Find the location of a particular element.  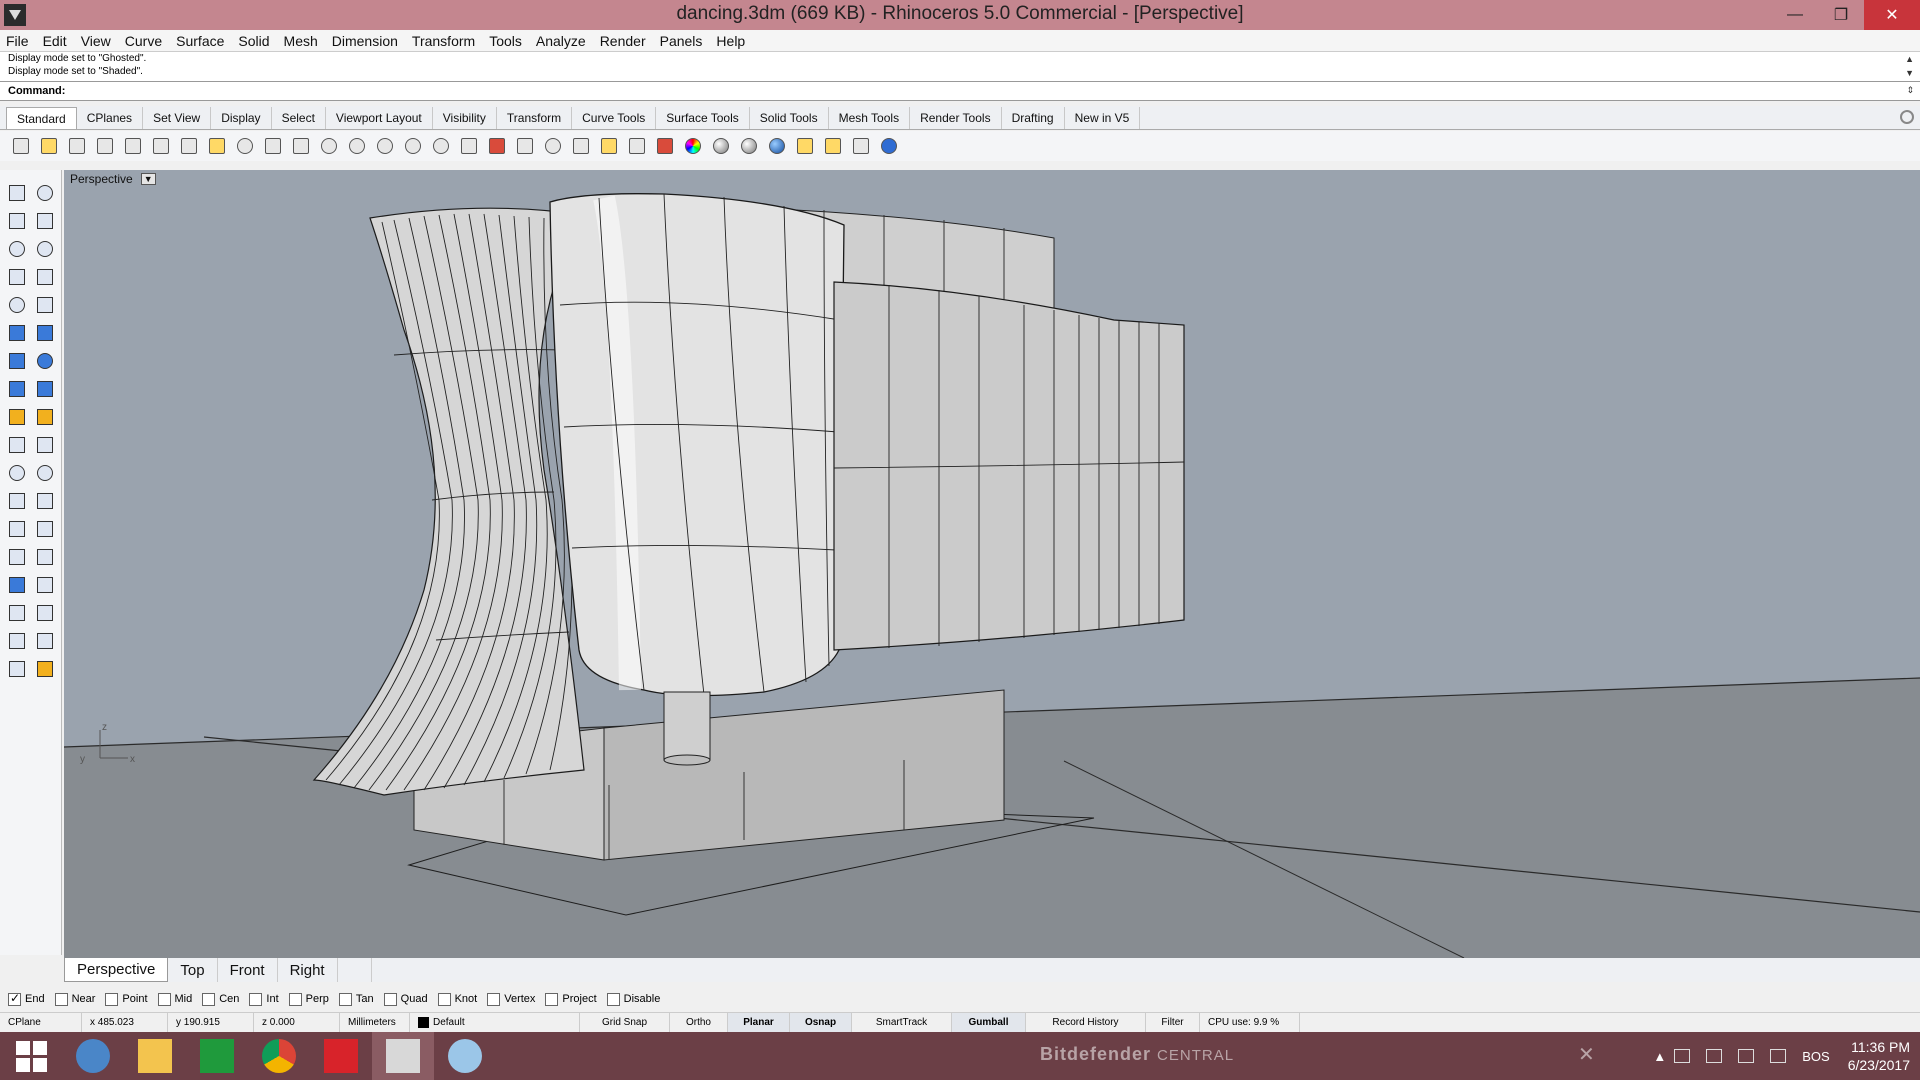

flag-icon is located at coordinates (1746, 1056).